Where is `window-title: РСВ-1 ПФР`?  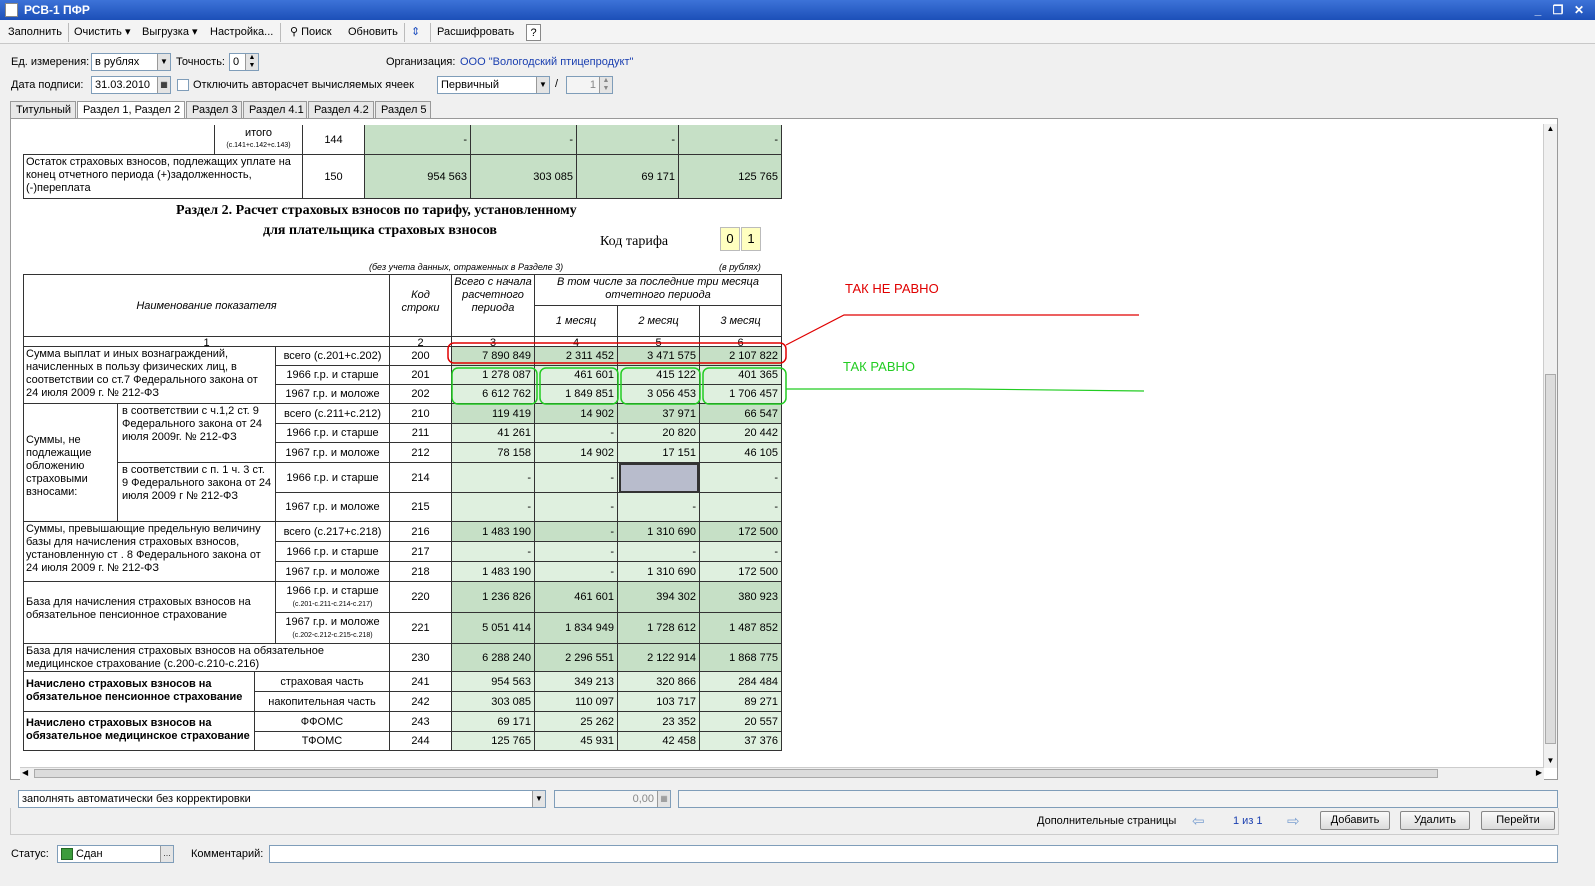
window-title: РСВ-1 ПФР is located at coordinates (57, 10).